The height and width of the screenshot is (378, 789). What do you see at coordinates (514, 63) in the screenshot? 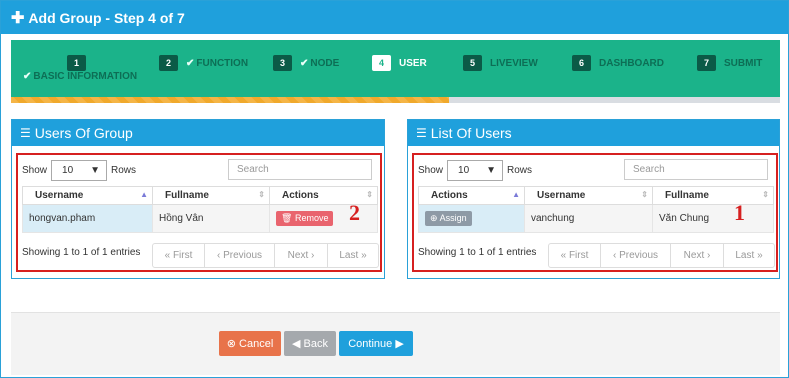
I see `step-label: LIVEVIEW` at bounding box center [514, 63].